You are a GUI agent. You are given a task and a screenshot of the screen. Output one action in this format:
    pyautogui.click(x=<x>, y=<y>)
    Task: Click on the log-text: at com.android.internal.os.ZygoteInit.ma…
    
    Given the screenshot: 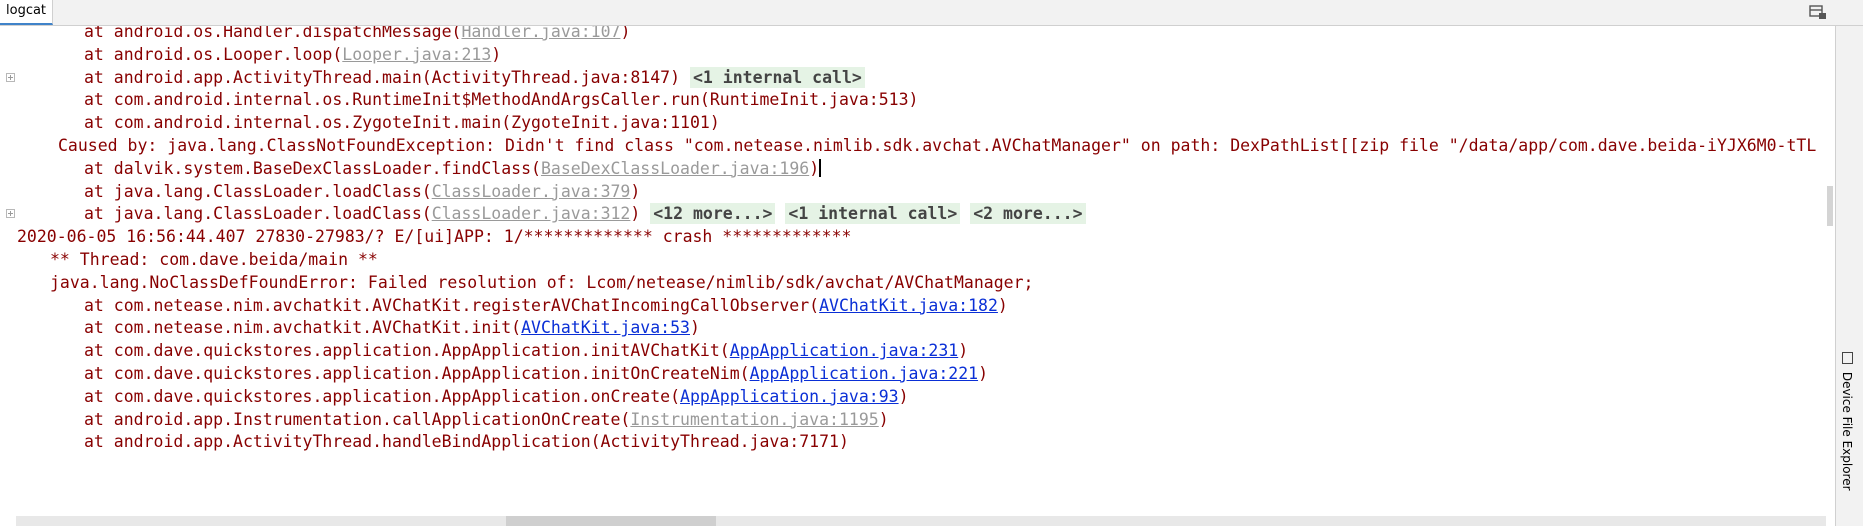 What is the action you would take?
    pyautogui.click(x=402, y=123)
    